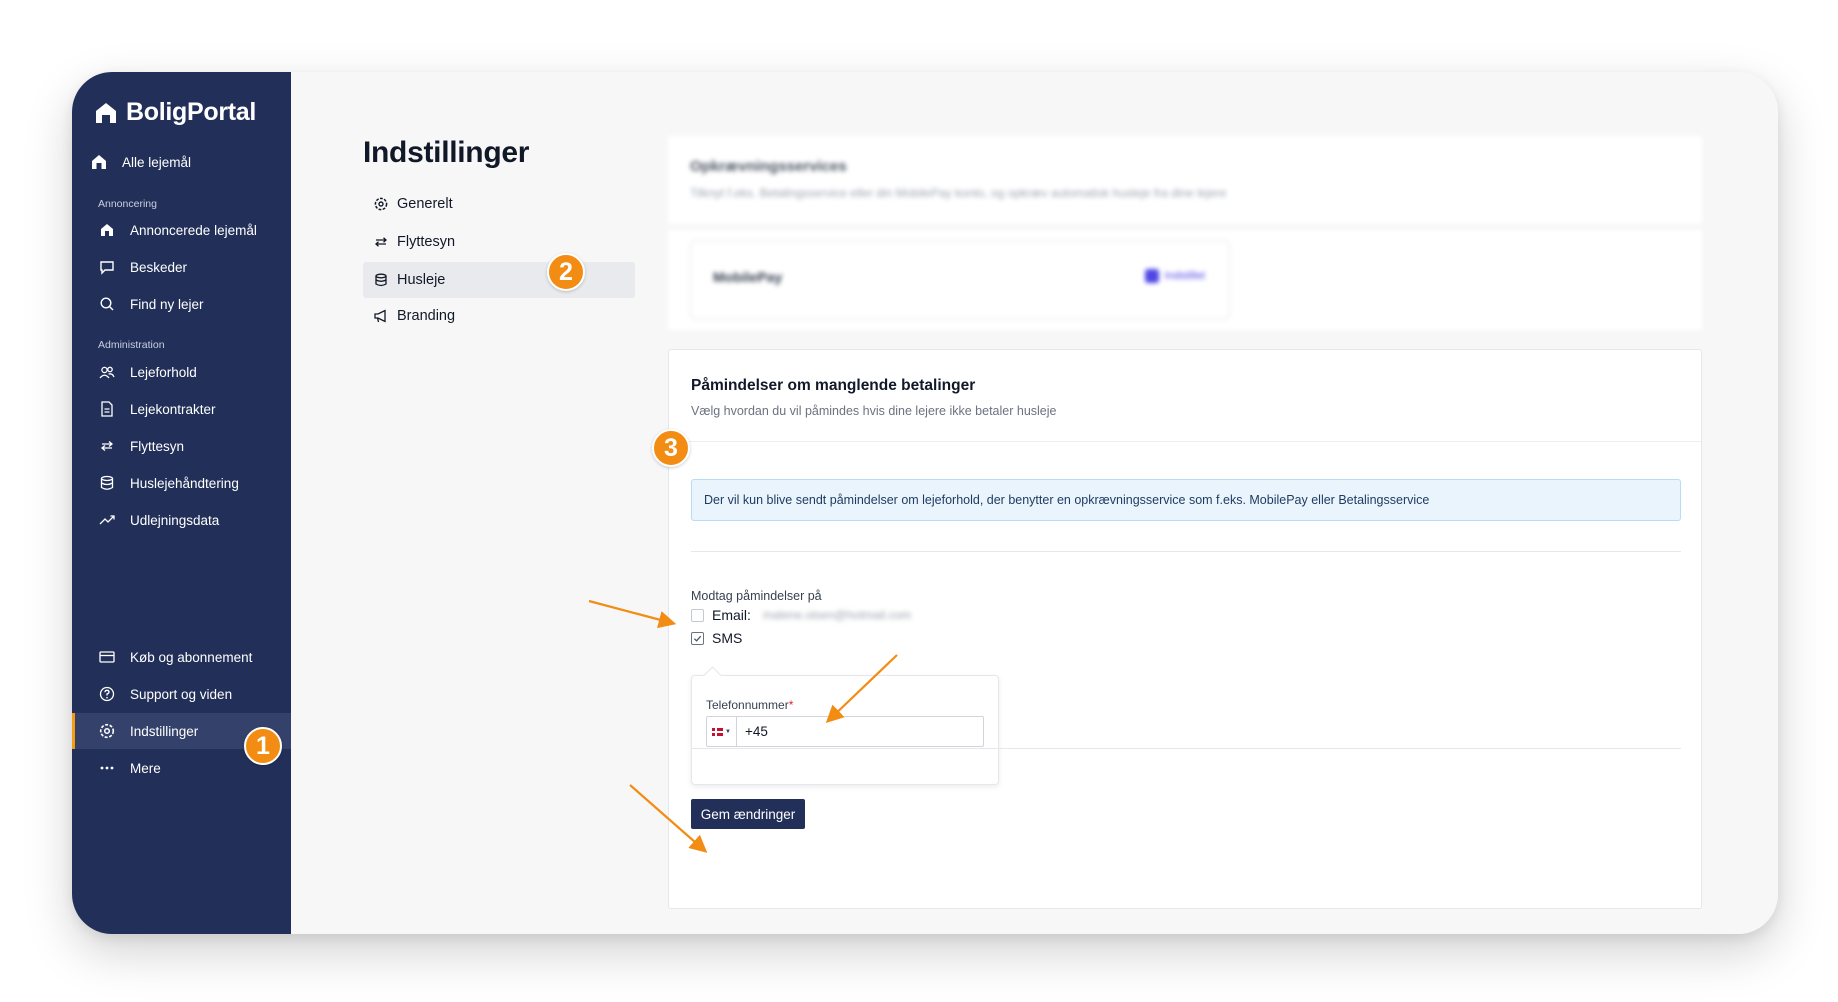 The image size is (1838, 1002). What do you see at coordinates (446, 152) in the screenshot?
I see `page-title: Indstillinger` at bounding box center [446, 152].